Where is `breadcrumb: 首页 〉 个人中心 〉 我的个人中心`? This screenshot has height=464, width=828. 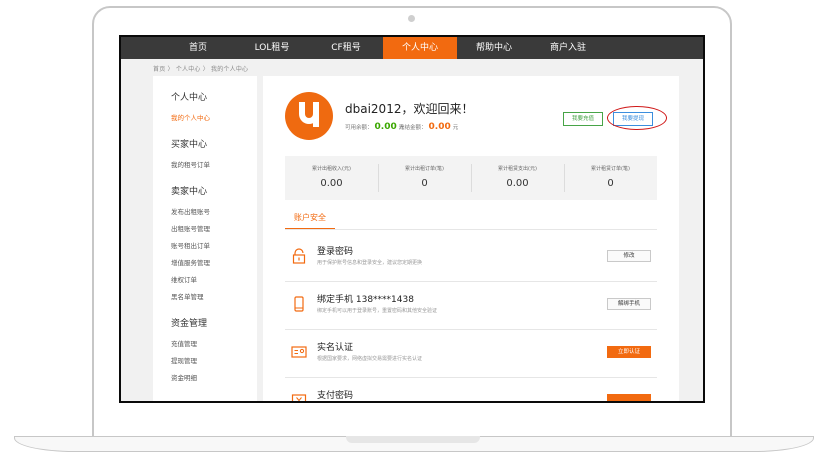
breadcrumb: 首页 〉 个人中心 〉 我的个人中心 is located at coordinates (200, 68).